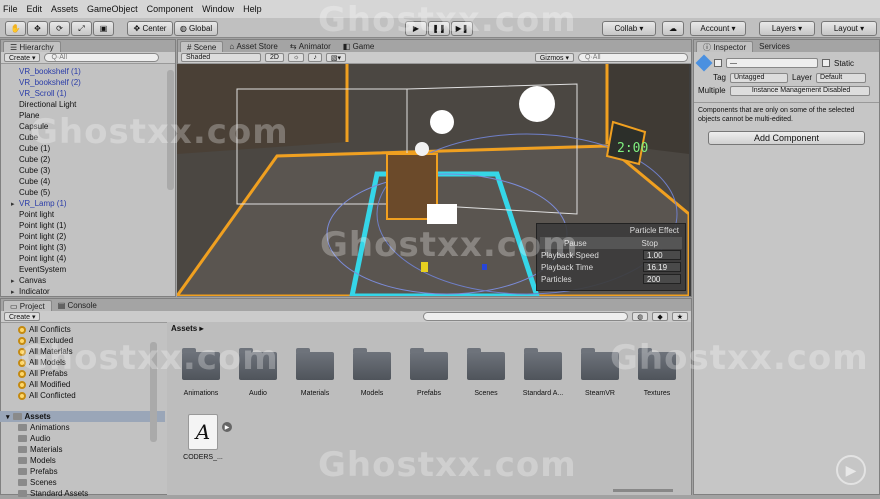 The image size is (880, 499). I want to click on pivot-toggle-button: ✥ Center, so click(150, 28).